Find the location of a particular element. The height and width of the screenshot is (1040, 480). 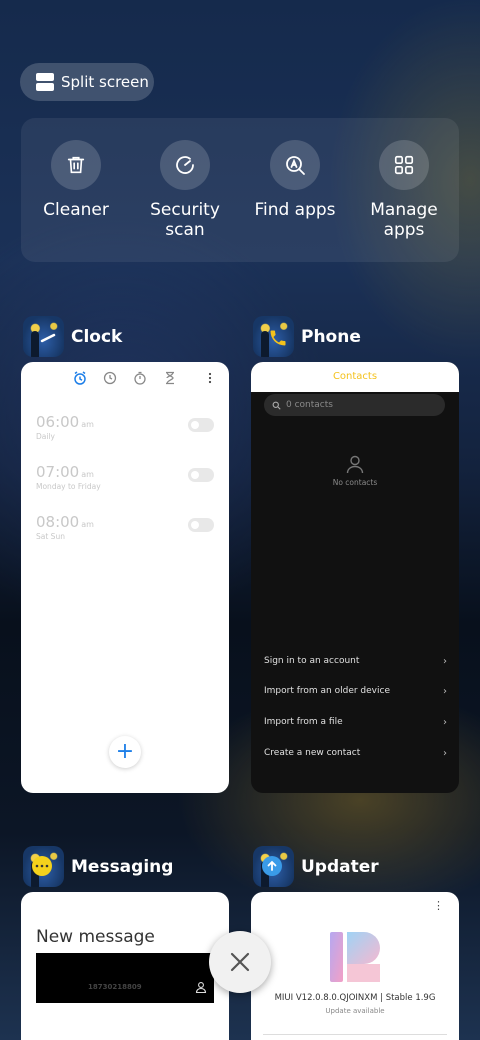

contacts-tab-bar: Contacts is located at coordinates (355, 377).